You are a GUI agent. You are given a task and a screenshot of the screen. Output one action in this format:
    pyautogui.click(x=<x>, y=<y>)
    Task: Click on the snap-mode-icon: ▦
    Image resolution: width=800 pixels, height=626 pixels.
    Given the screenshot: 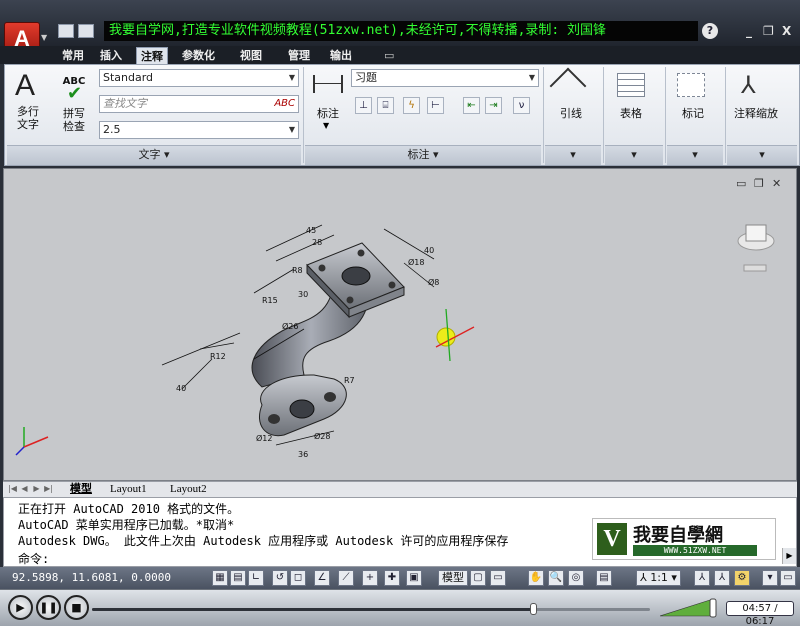 What is the action you would take?
    pyautogui.click(x=220, y=578)
    